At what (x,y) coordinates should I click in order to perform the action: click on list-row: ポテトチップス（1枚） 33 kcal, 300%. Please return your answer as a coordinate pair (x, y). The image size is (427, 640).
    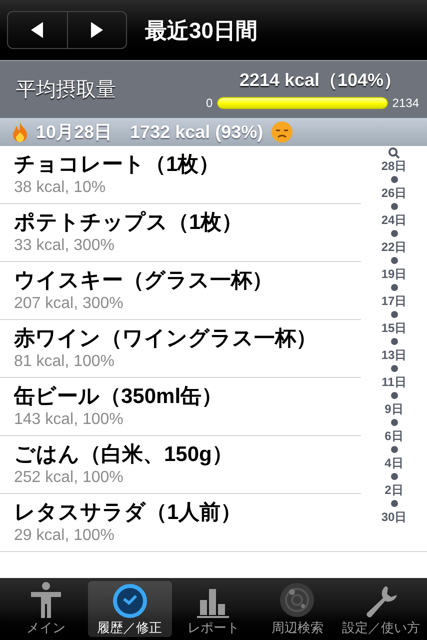
    Looking at the image, I should click on (180, 233).